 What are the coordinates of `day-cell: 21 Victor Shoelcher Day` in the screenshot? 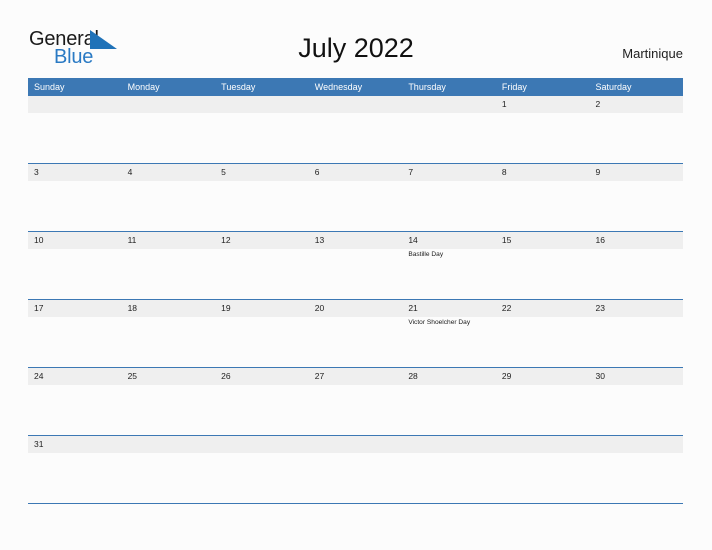 It's located at (449, 333).